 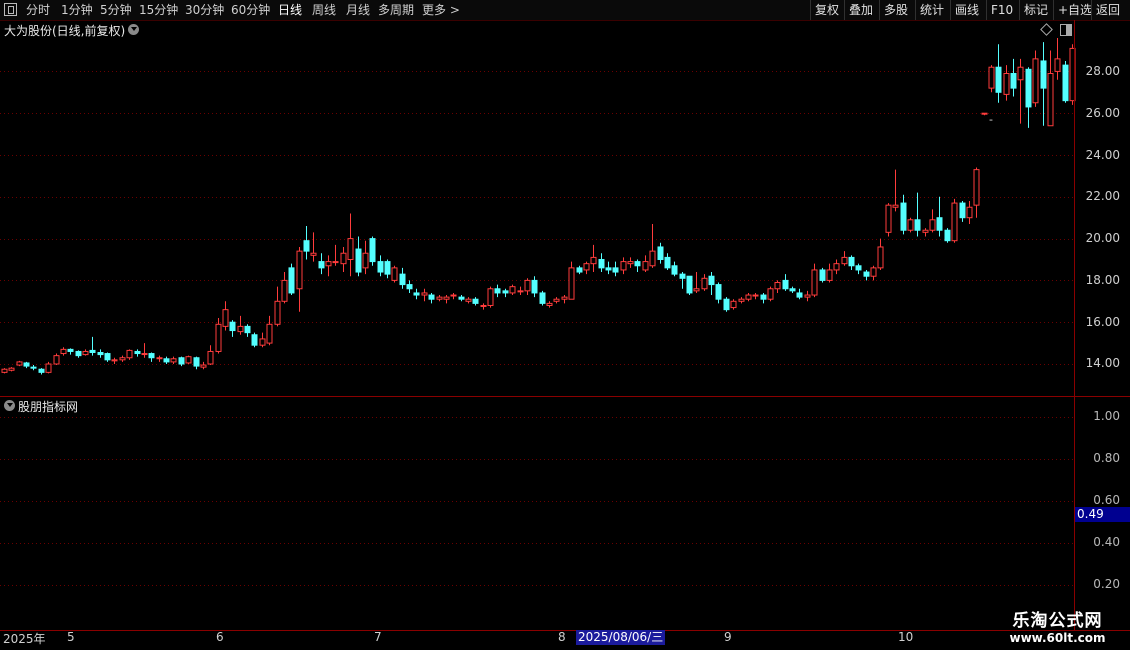 I want to click on price-axis-label: 22.00, so click(x=1102, y=196).